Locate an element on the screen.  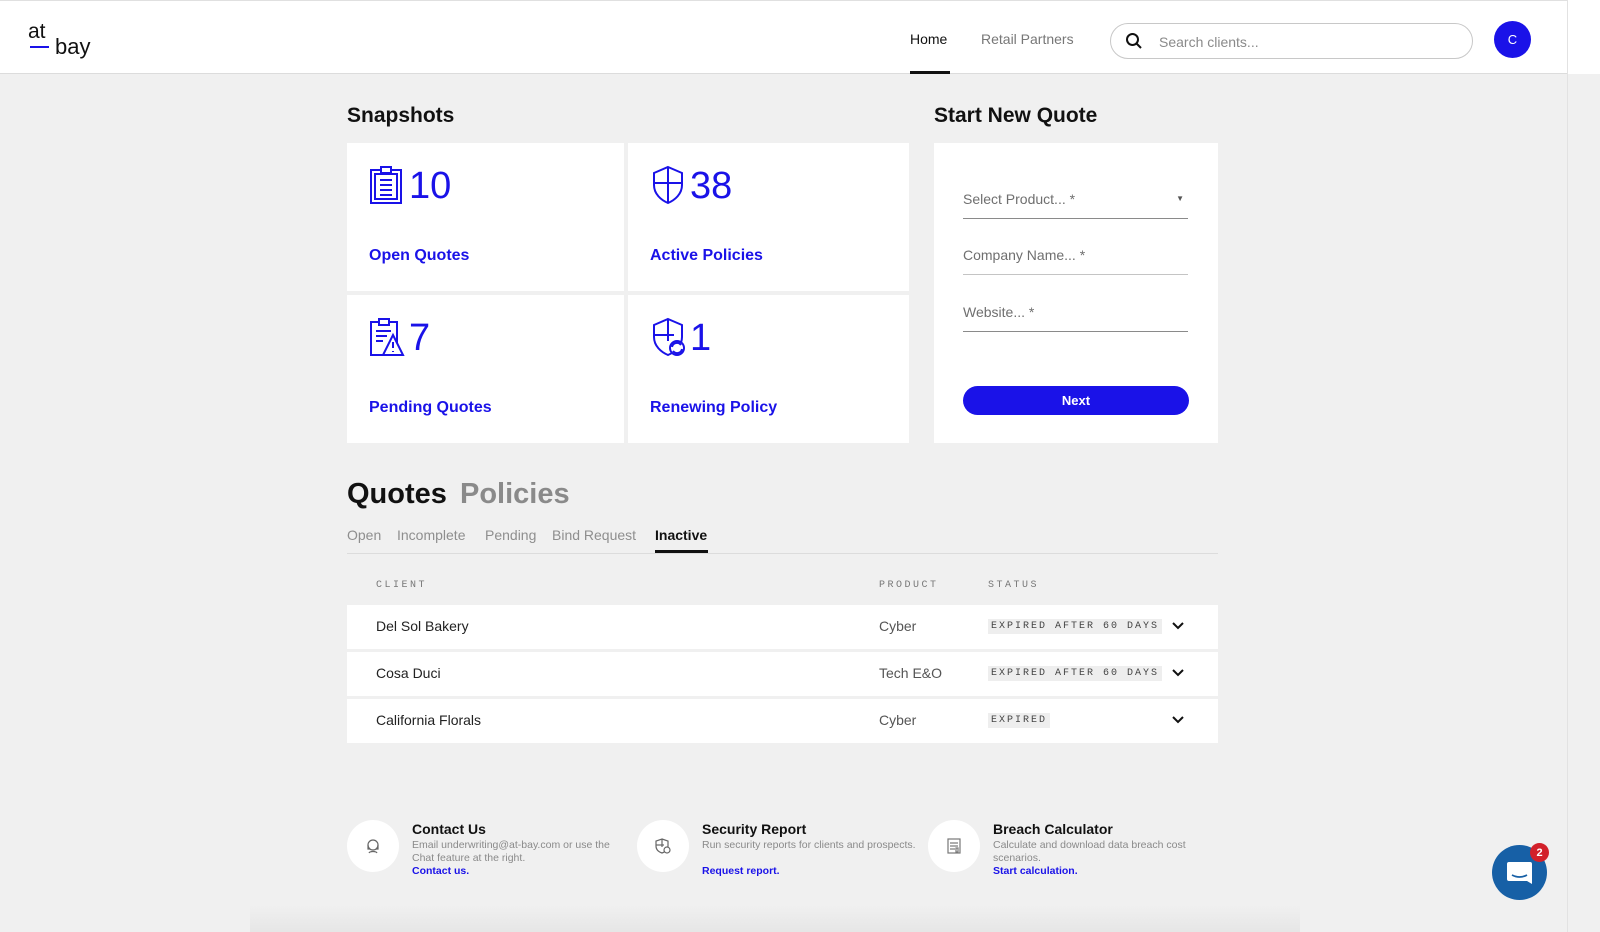
subtab-pending: Pending is located at coordinates (510, 535).